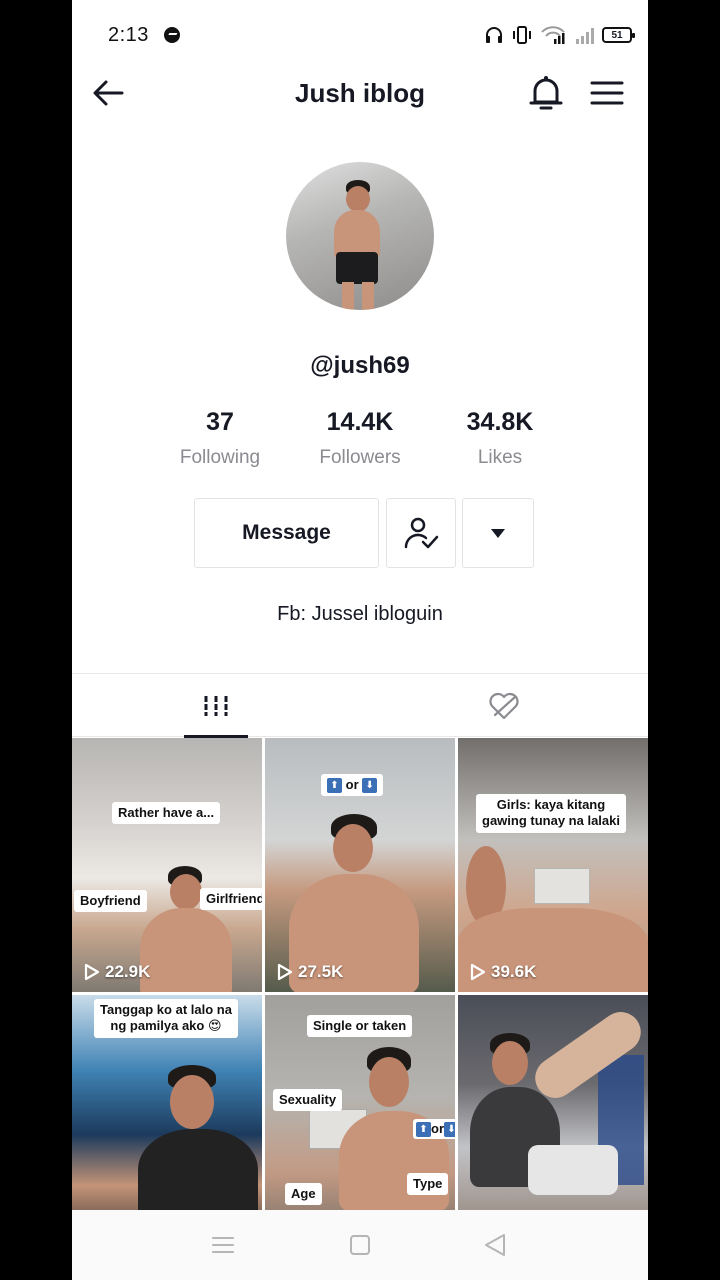  I want to click on profile-tabs, so click(360, 705).